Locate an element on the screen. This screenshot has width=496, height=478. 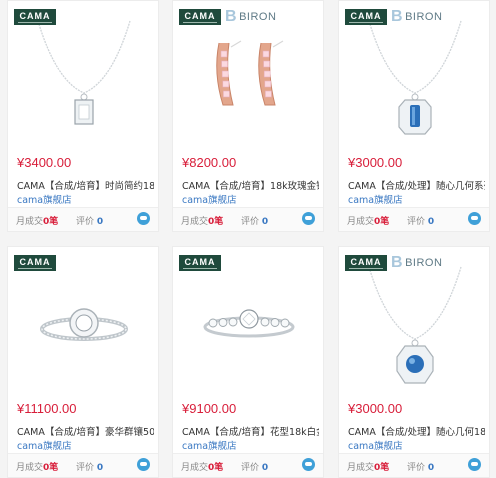
product-price: ¥3400.00 is located at coordinates (44, 162).